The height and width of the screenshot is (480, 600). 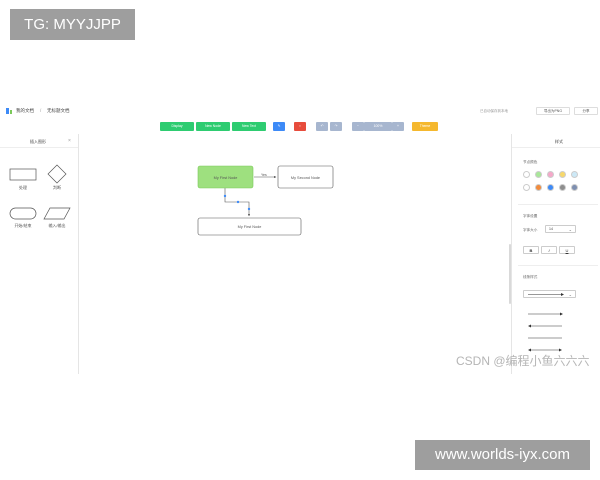 I want to click on display-label: Display, so click(x=177, y=126).